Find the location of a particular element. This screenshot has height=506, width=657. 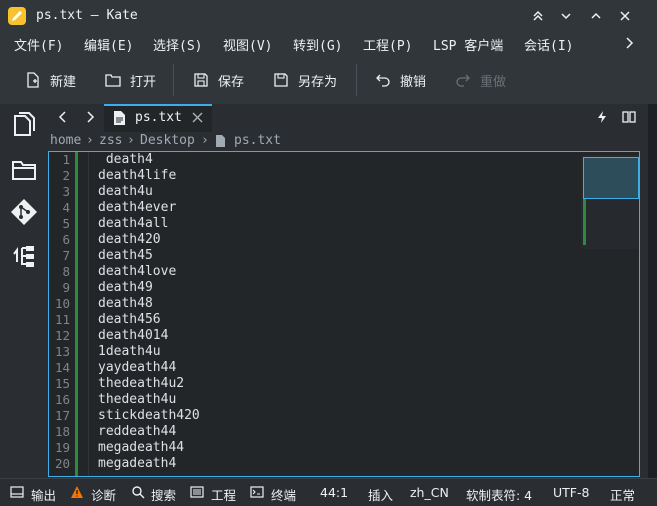

code-line: death420 is located at coordinates (129, 239).